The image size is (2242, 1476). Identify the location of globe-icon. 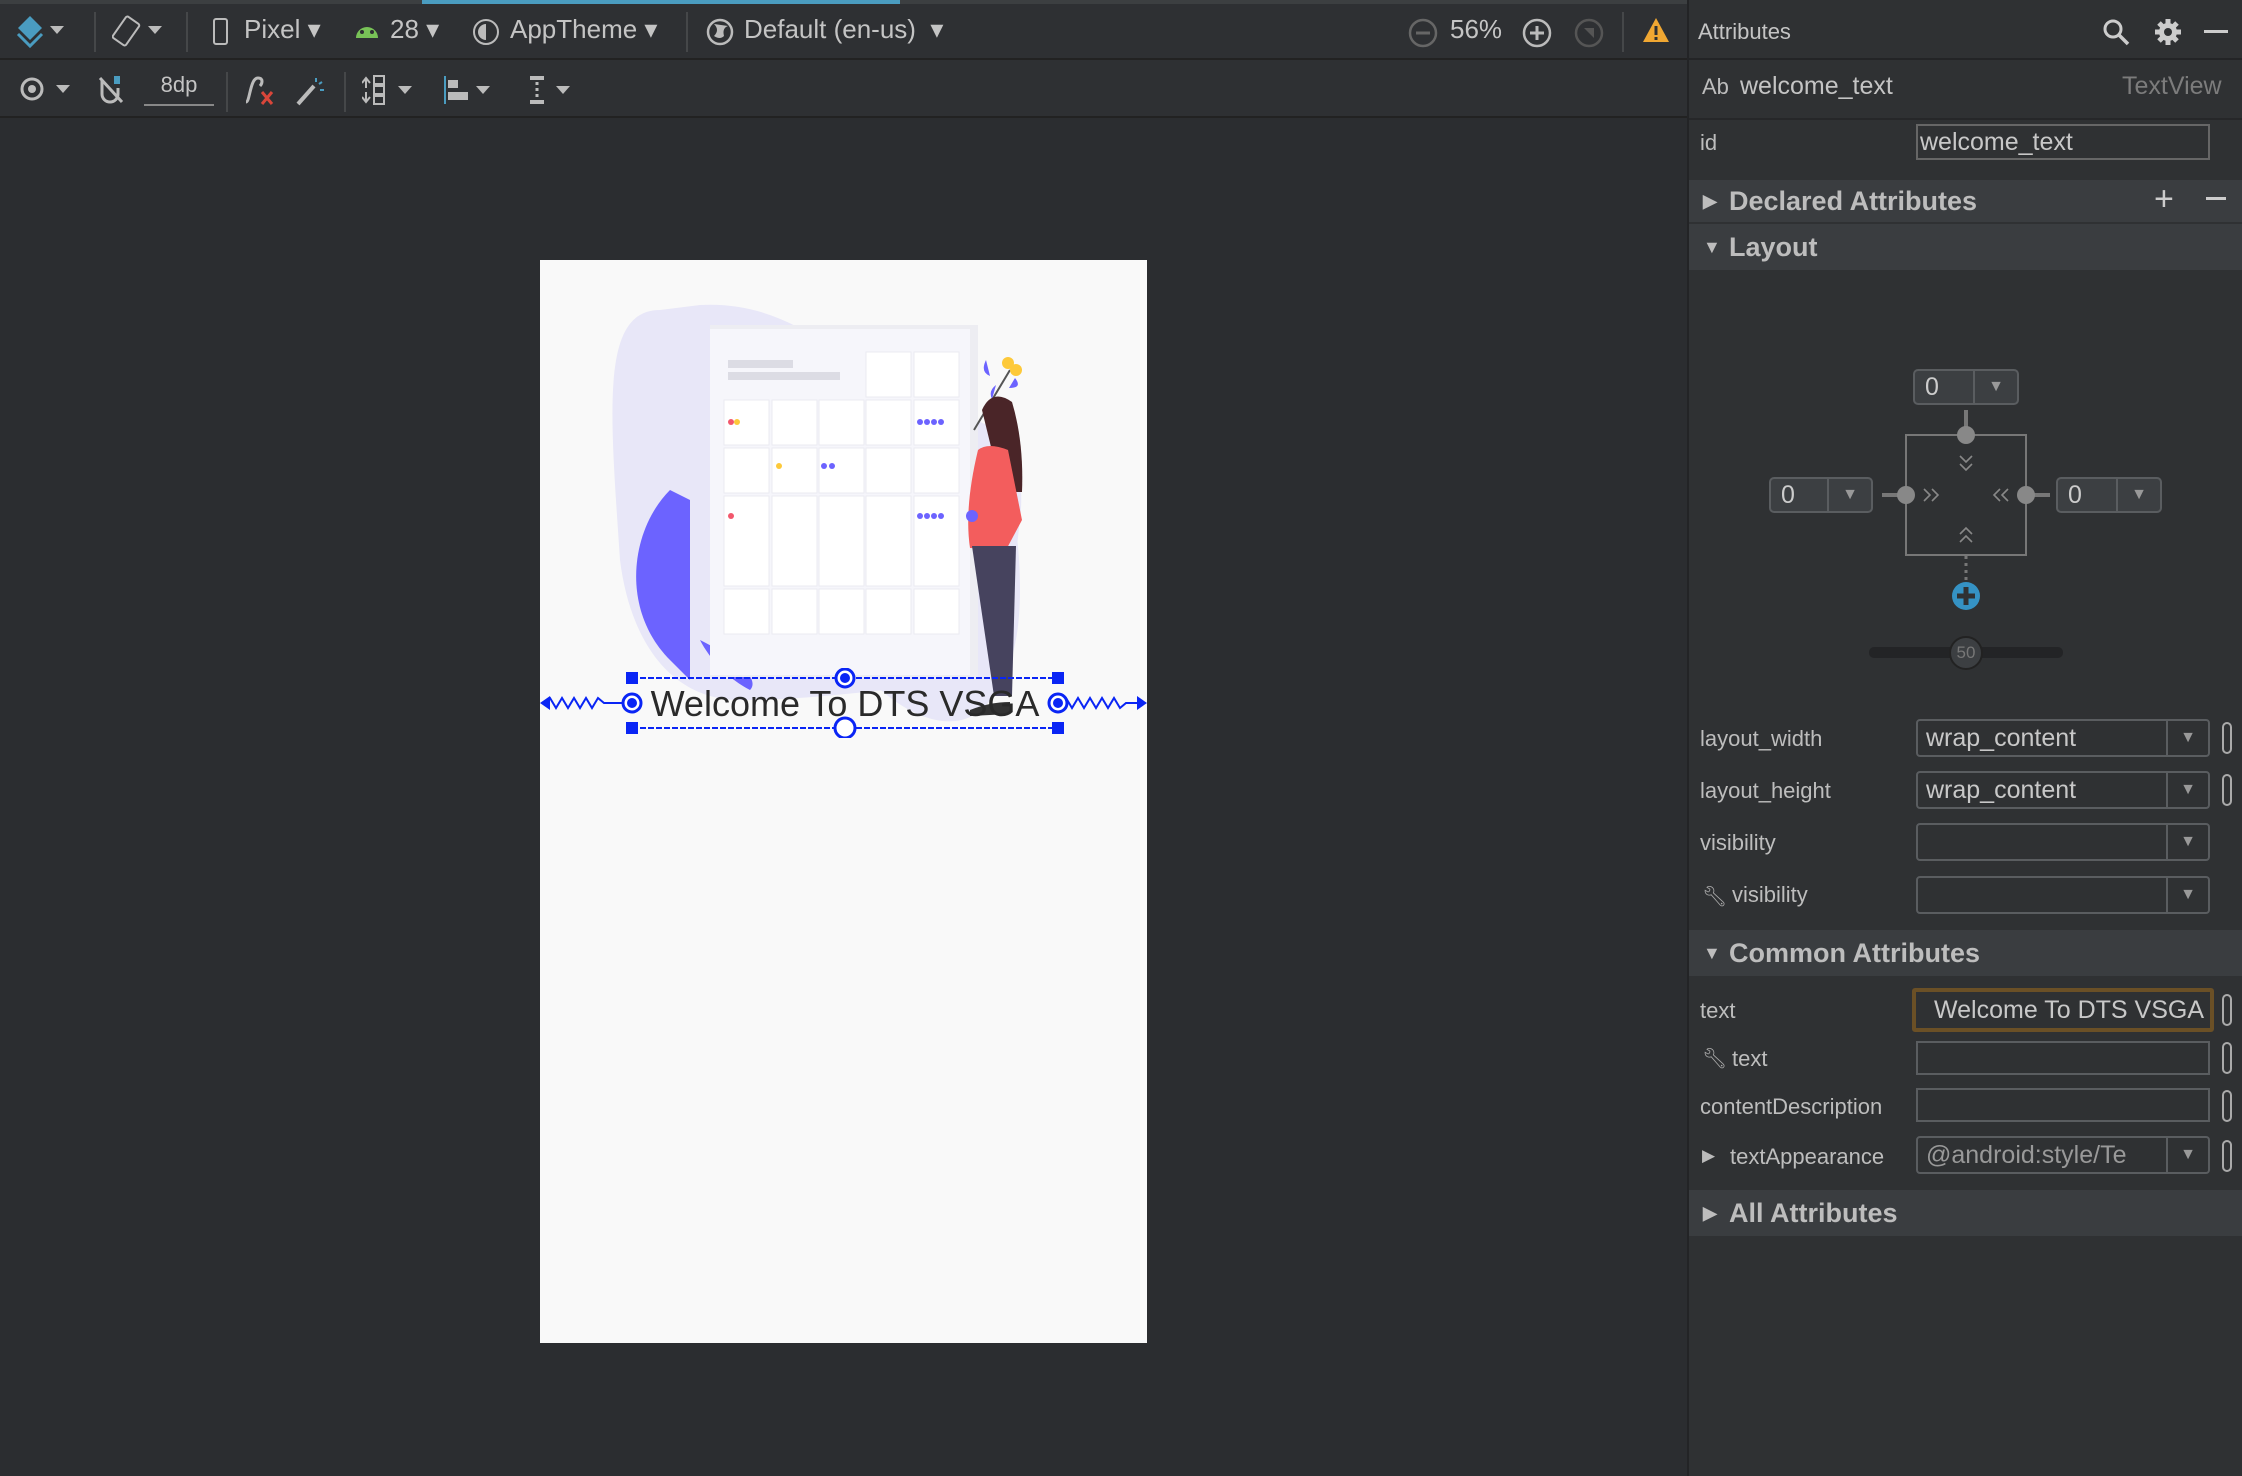
(720, 32).